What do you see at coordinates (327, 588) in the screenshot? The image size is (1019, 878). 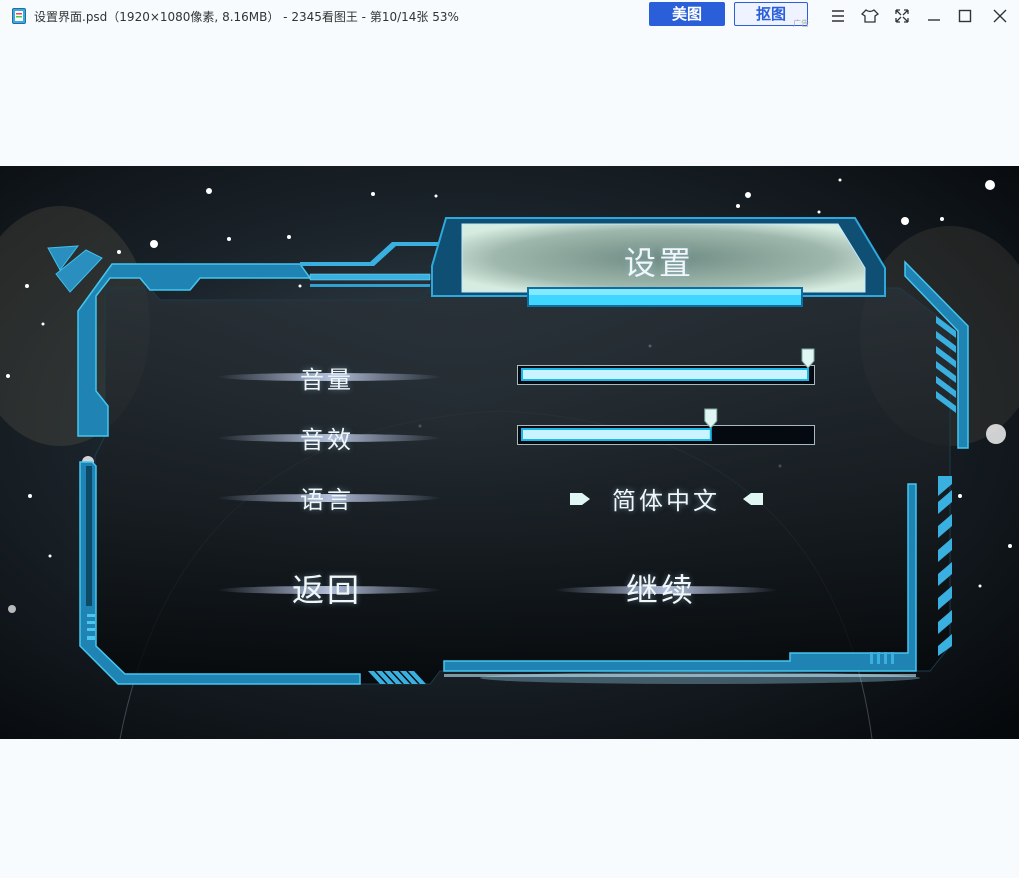 I see `back-button: 返回` at bounding box center [327, 588].